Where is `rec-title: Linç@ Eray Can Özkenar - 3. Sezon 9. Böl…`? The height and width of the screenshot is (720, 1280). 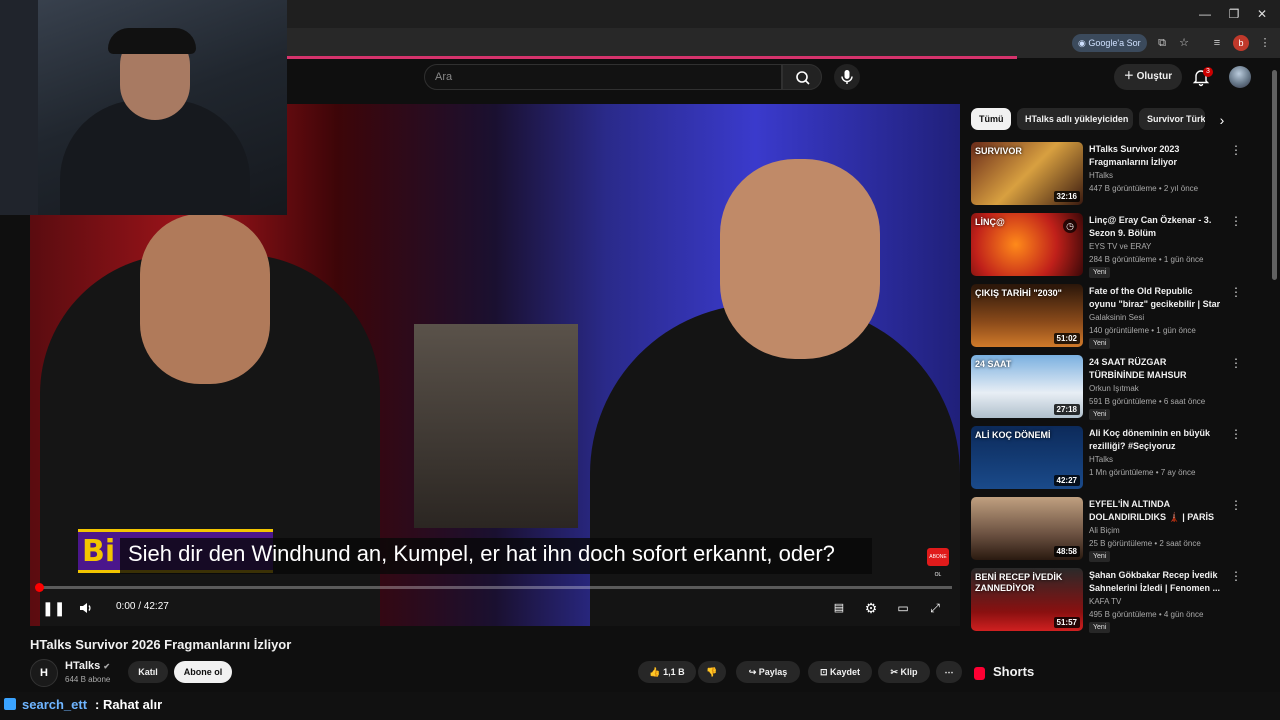 rec-title: Linç@ Eray Can Özkenar - 3. Sezon 9. Böl… is located at coordinates (1155, 227).